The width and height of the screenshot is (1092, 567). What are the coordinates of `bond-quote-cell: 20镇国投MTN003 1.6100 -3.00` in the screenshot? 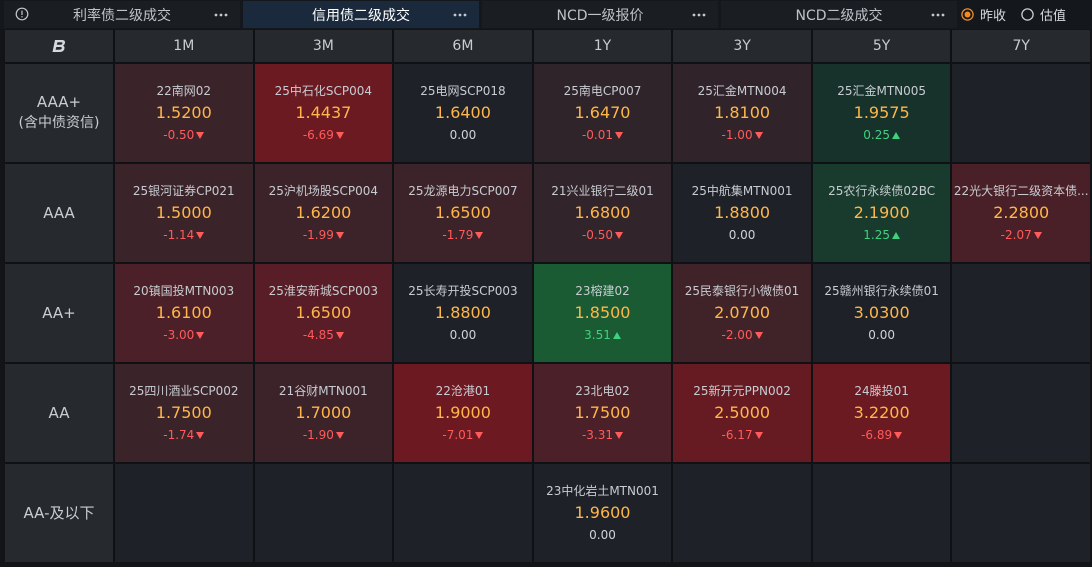 It's located at (184, 313).